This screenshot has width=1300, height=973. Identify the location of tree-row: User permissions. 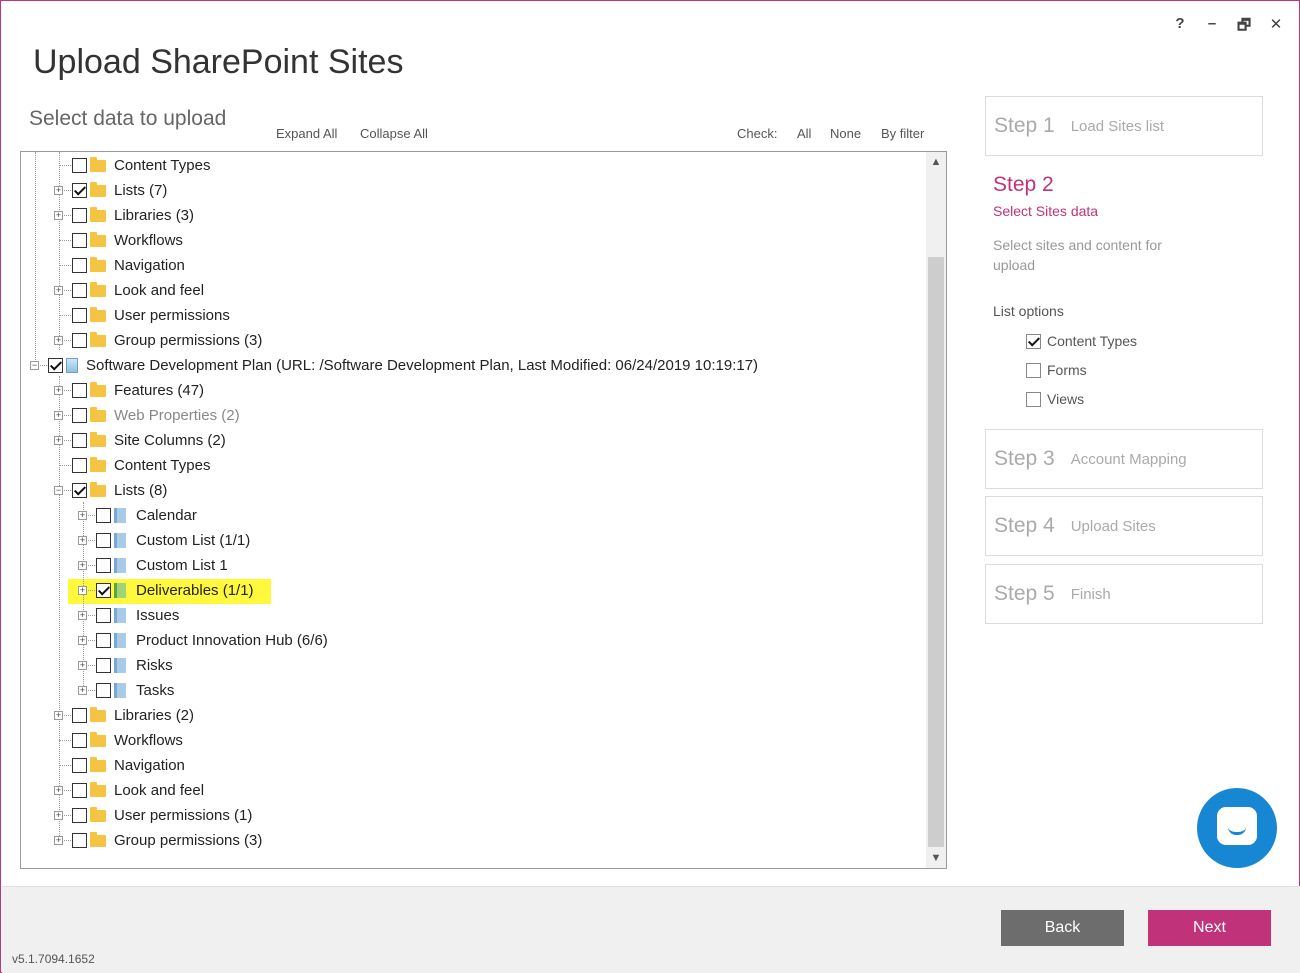
(151, 315).